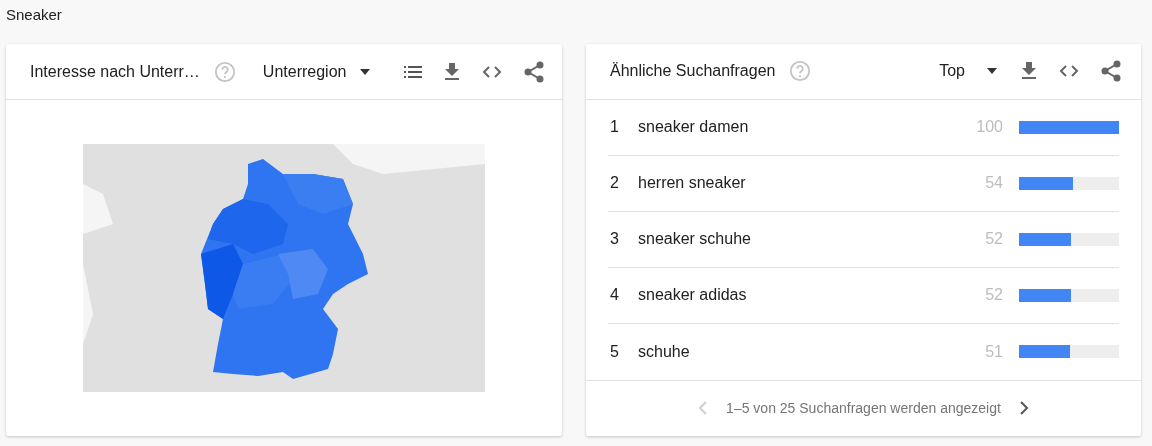 The height and width of the screenshot is (446, 1152). Describe the element at coordinates (692, 295) in the screenshot. I see `query-link: sneaker adidas` at that location.